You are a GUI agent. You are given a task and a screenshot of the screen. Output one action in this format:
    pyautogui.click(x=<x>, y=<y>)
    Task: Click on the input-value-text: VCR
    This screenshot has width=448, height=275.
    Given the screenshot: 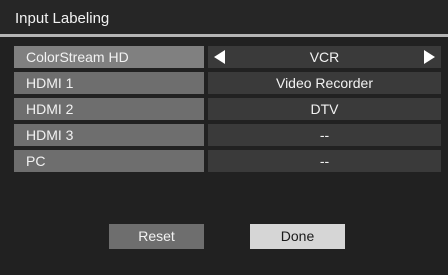 What is the action you would take?
    pyautogui.click(x=324, y=57)
    